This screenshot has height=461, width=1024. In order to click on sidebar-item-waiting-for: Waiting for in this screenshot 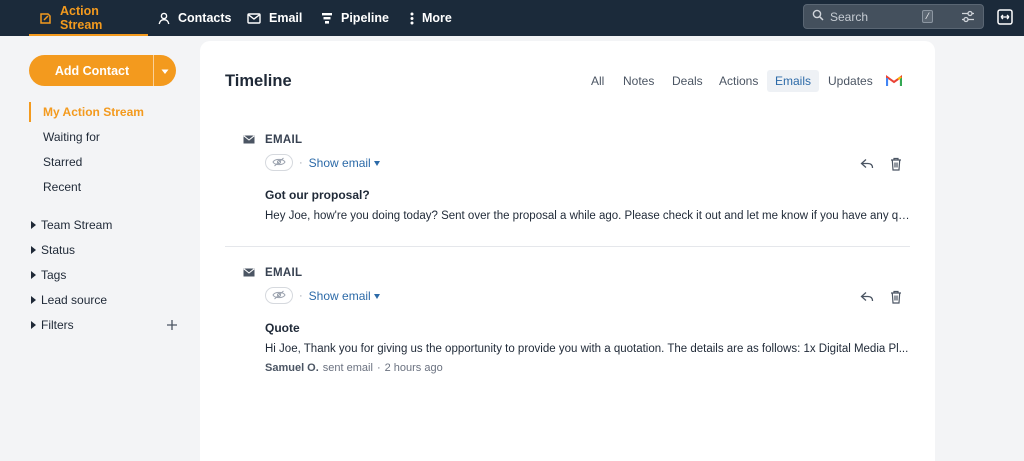, I will do `click(71, 137)`.